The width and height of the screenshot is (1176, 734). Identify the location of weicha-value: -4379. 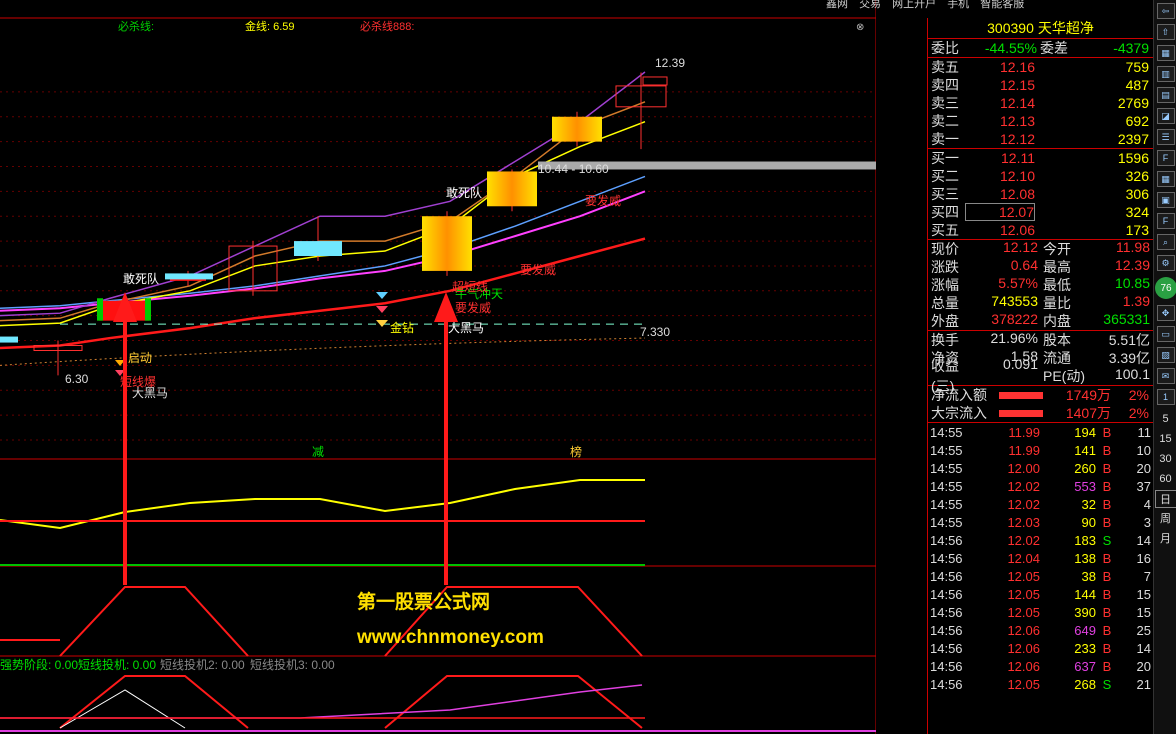
(1131, 48).